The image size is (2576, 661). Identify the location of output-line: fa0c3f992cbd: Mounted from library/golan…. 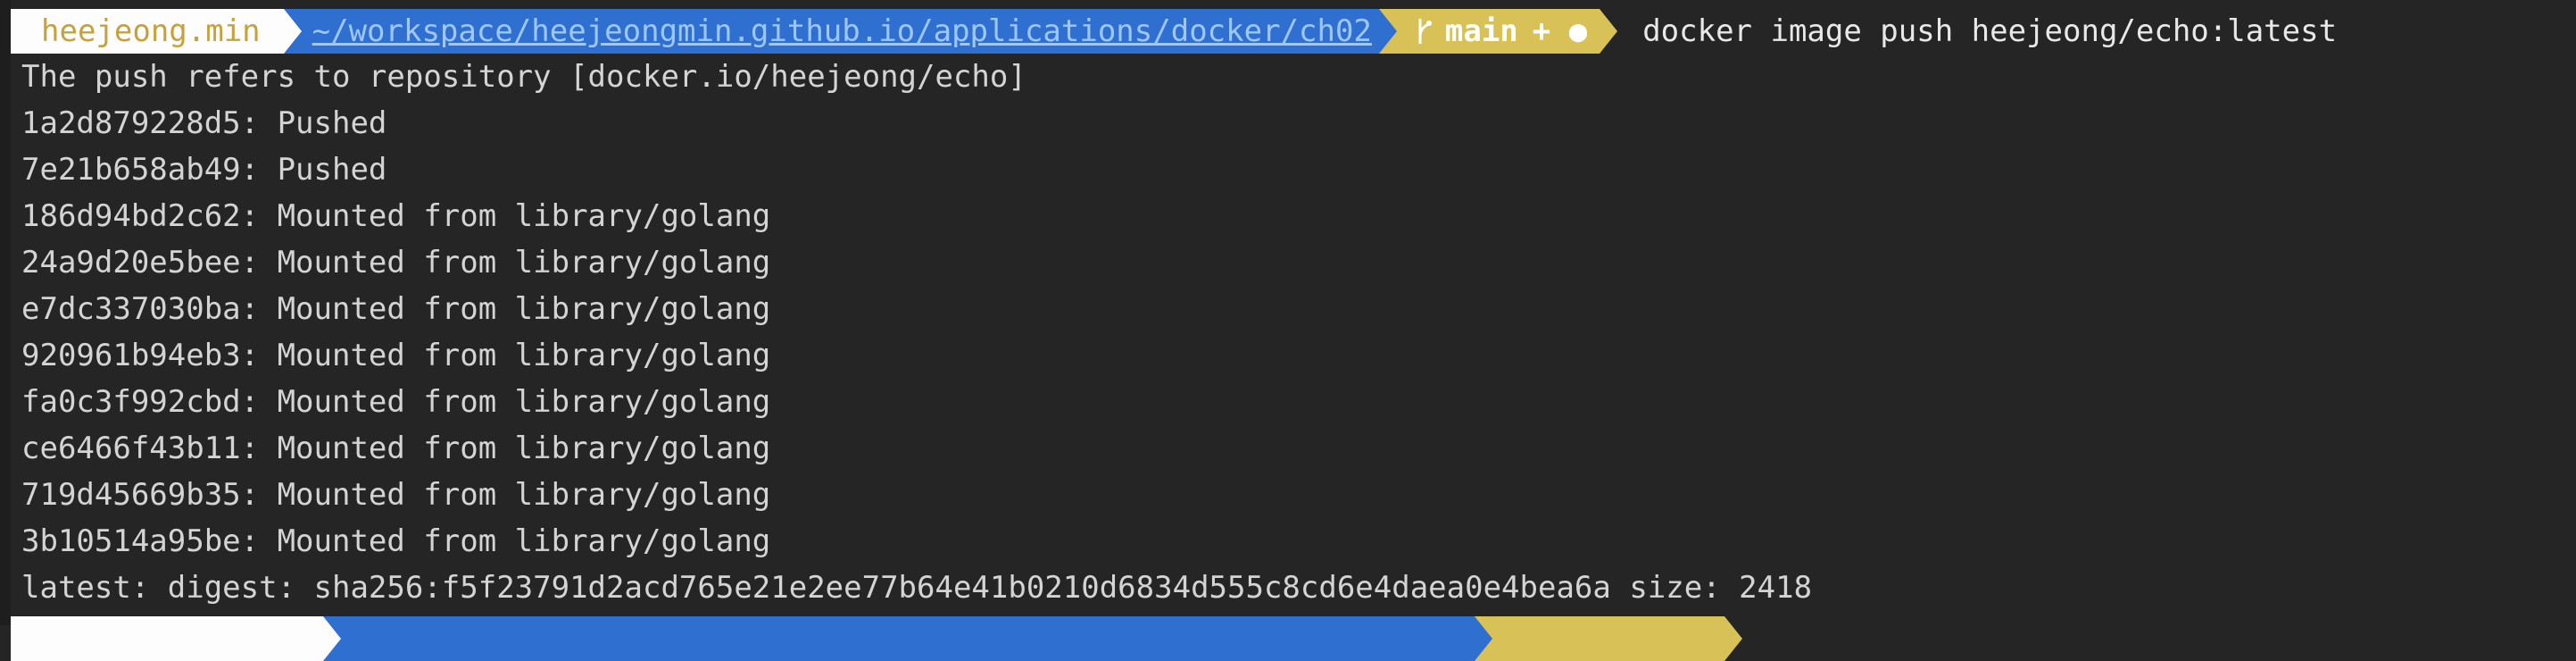
(396, 402).